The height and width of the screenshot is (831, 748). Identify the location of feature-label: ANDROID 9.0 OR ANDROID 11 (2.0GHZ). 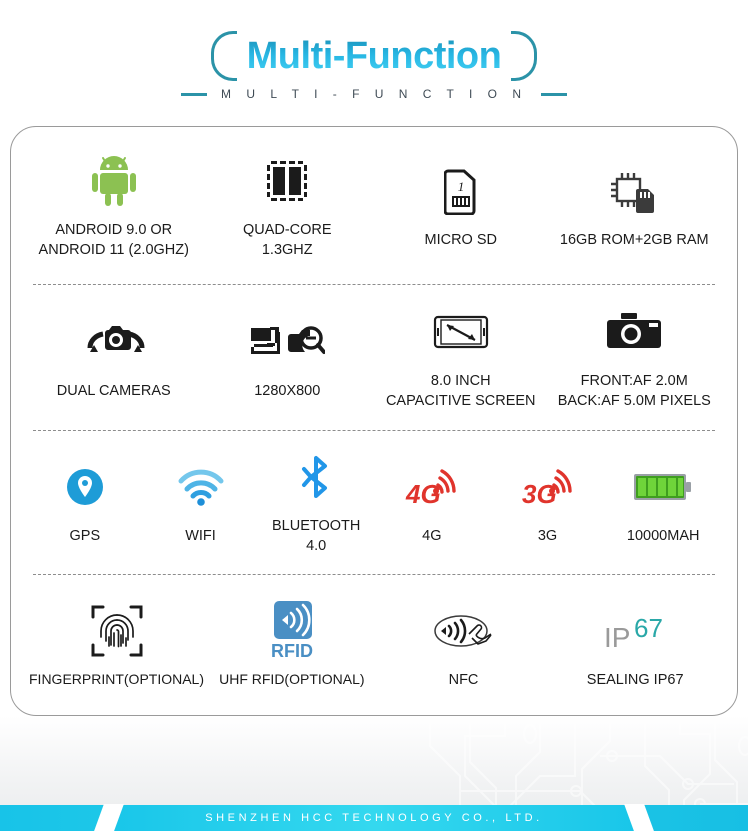
(113, 239).